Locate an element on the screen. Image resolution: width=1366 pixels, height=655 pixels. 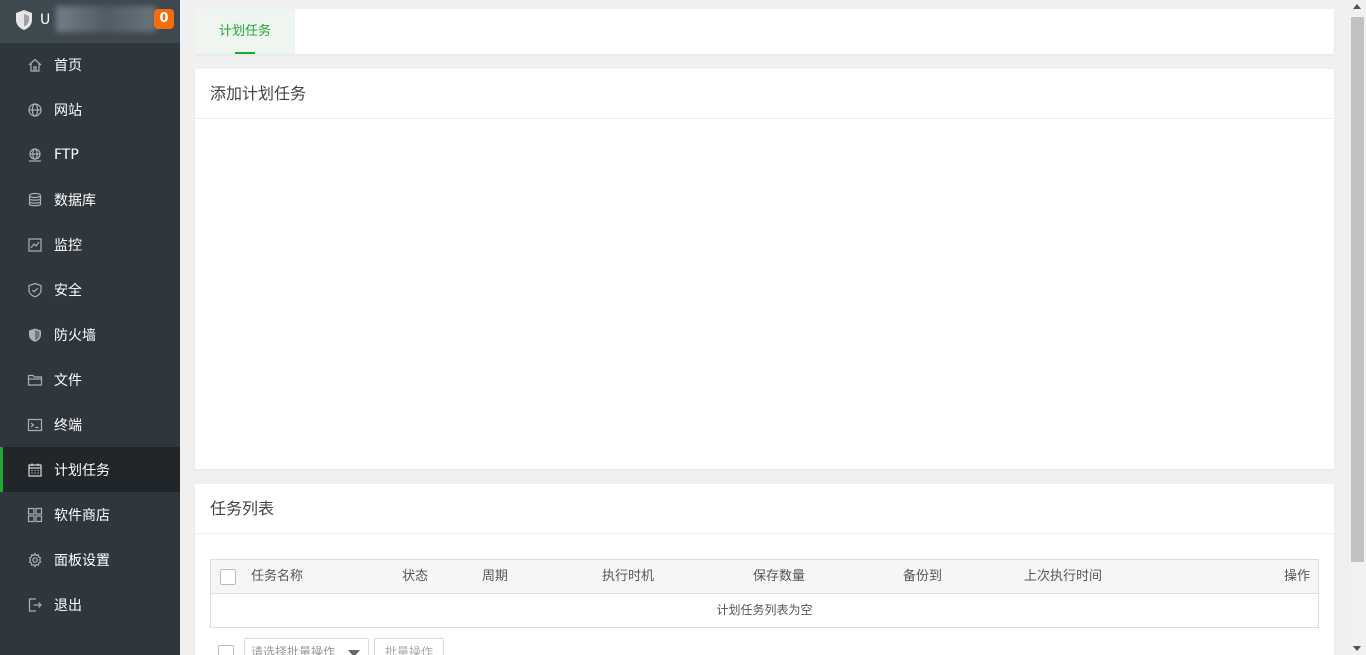
home-icon is located at coordinates (35, 65).